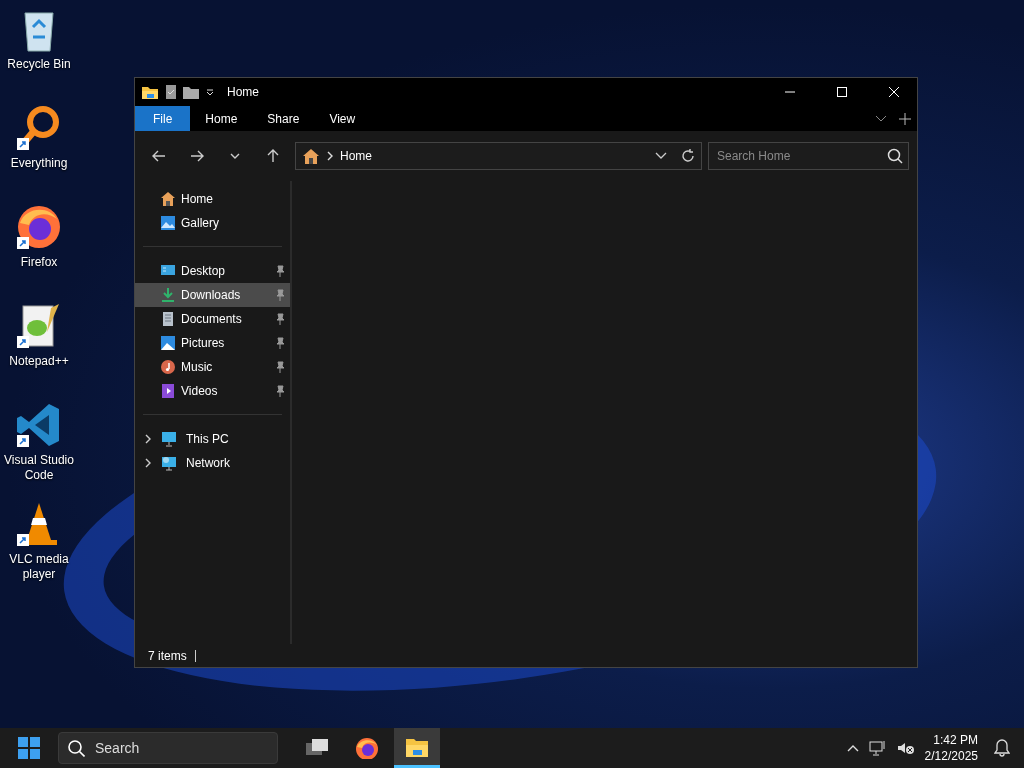  What do you see at coordinates (356, 156) in the screenshot?
I see `address-location: Home` at bounding box center [356, 156].